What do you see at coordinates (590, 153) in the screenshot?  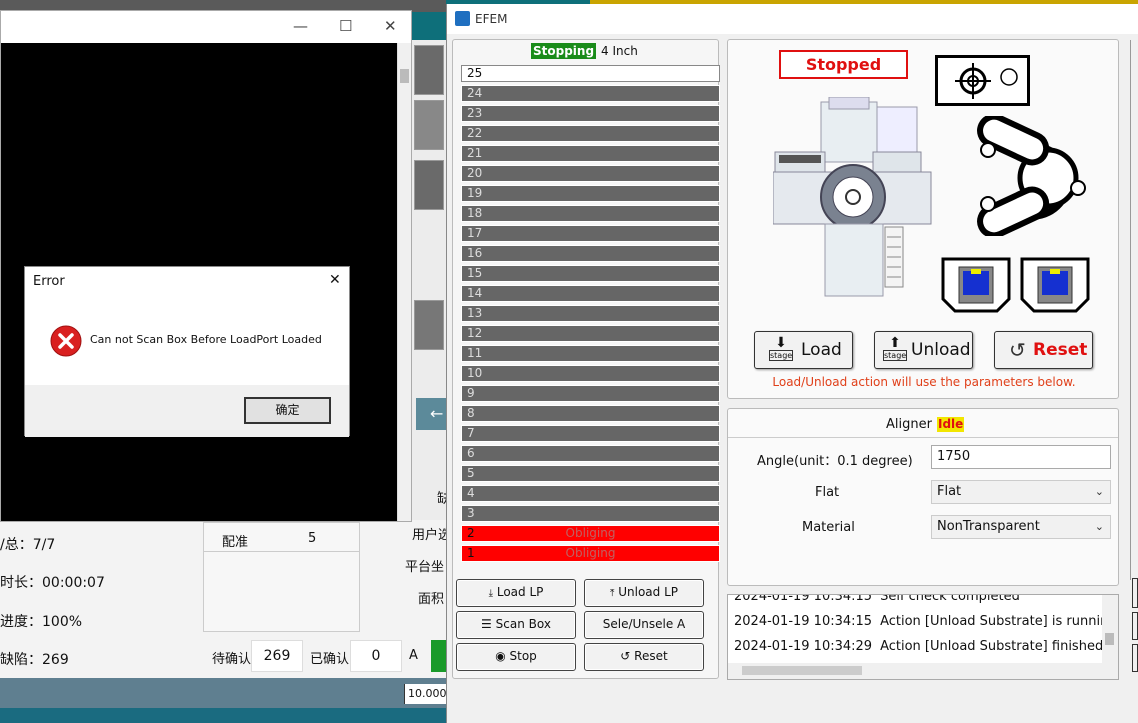 I see `wafer-slot: 21` at bounding box center [590, 153].